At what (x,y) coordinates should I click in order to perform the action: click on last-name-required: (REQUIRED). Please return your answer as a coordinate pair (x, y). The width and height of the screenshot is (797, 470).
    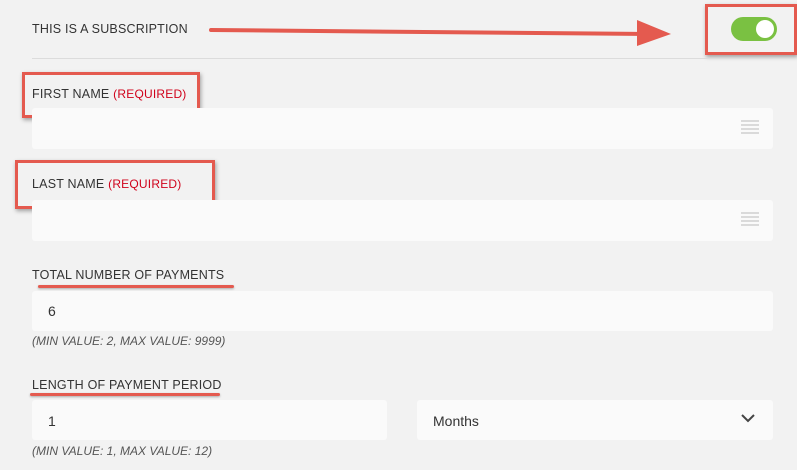
    Looking at the image, I should click on (145, 184).